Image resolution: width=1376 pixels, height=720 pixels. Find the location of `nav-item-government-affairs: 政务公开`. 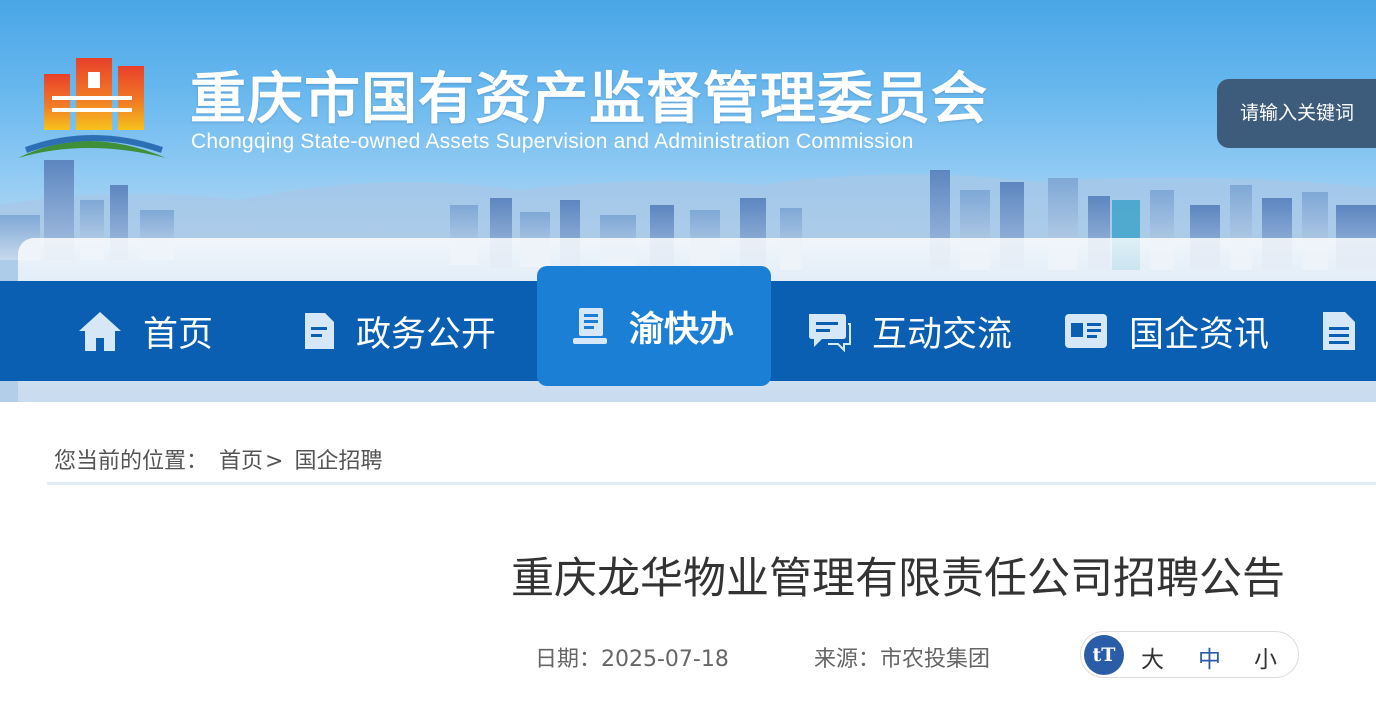

nav-item-government-affairs: 政务公开 is located at coordinates (399, 331).